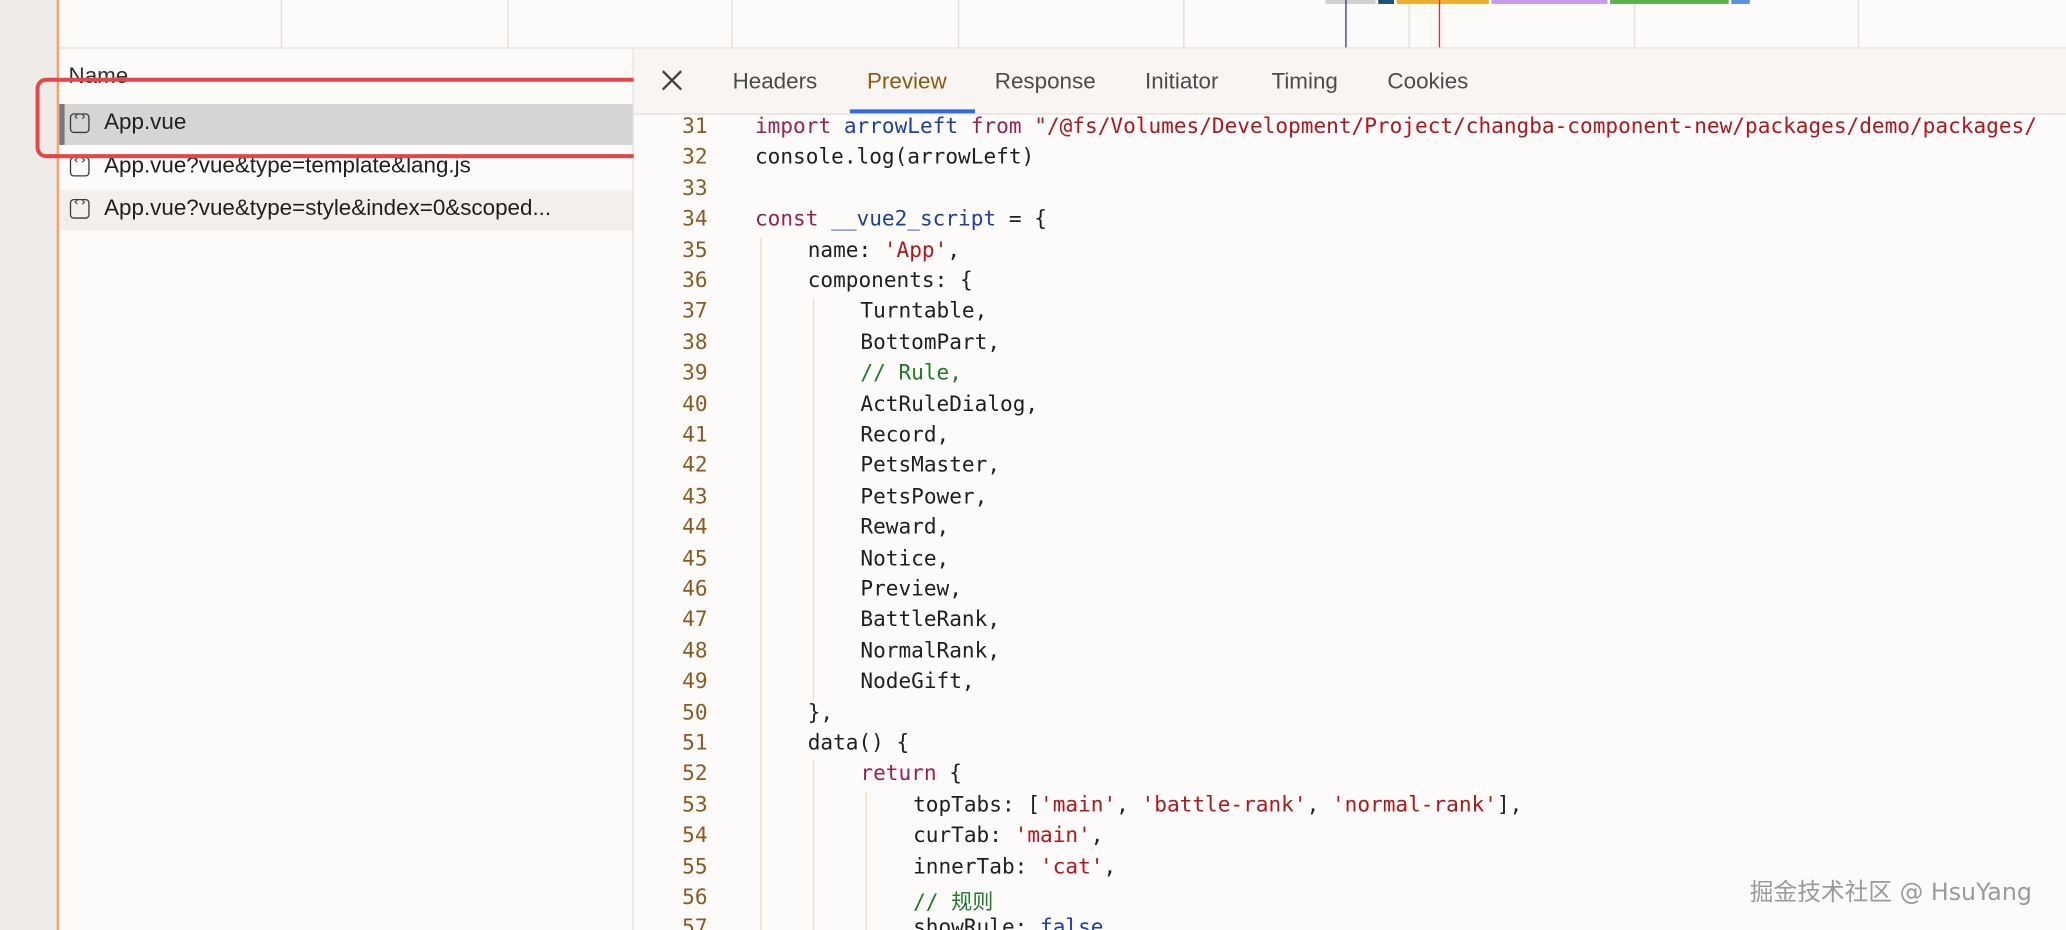 This screenshot has width=2066, height=930. What do you see at coordinates (884, 249) in the screenshot?
I see `code-text: name: 'App',` at bounding box center [884, 249].